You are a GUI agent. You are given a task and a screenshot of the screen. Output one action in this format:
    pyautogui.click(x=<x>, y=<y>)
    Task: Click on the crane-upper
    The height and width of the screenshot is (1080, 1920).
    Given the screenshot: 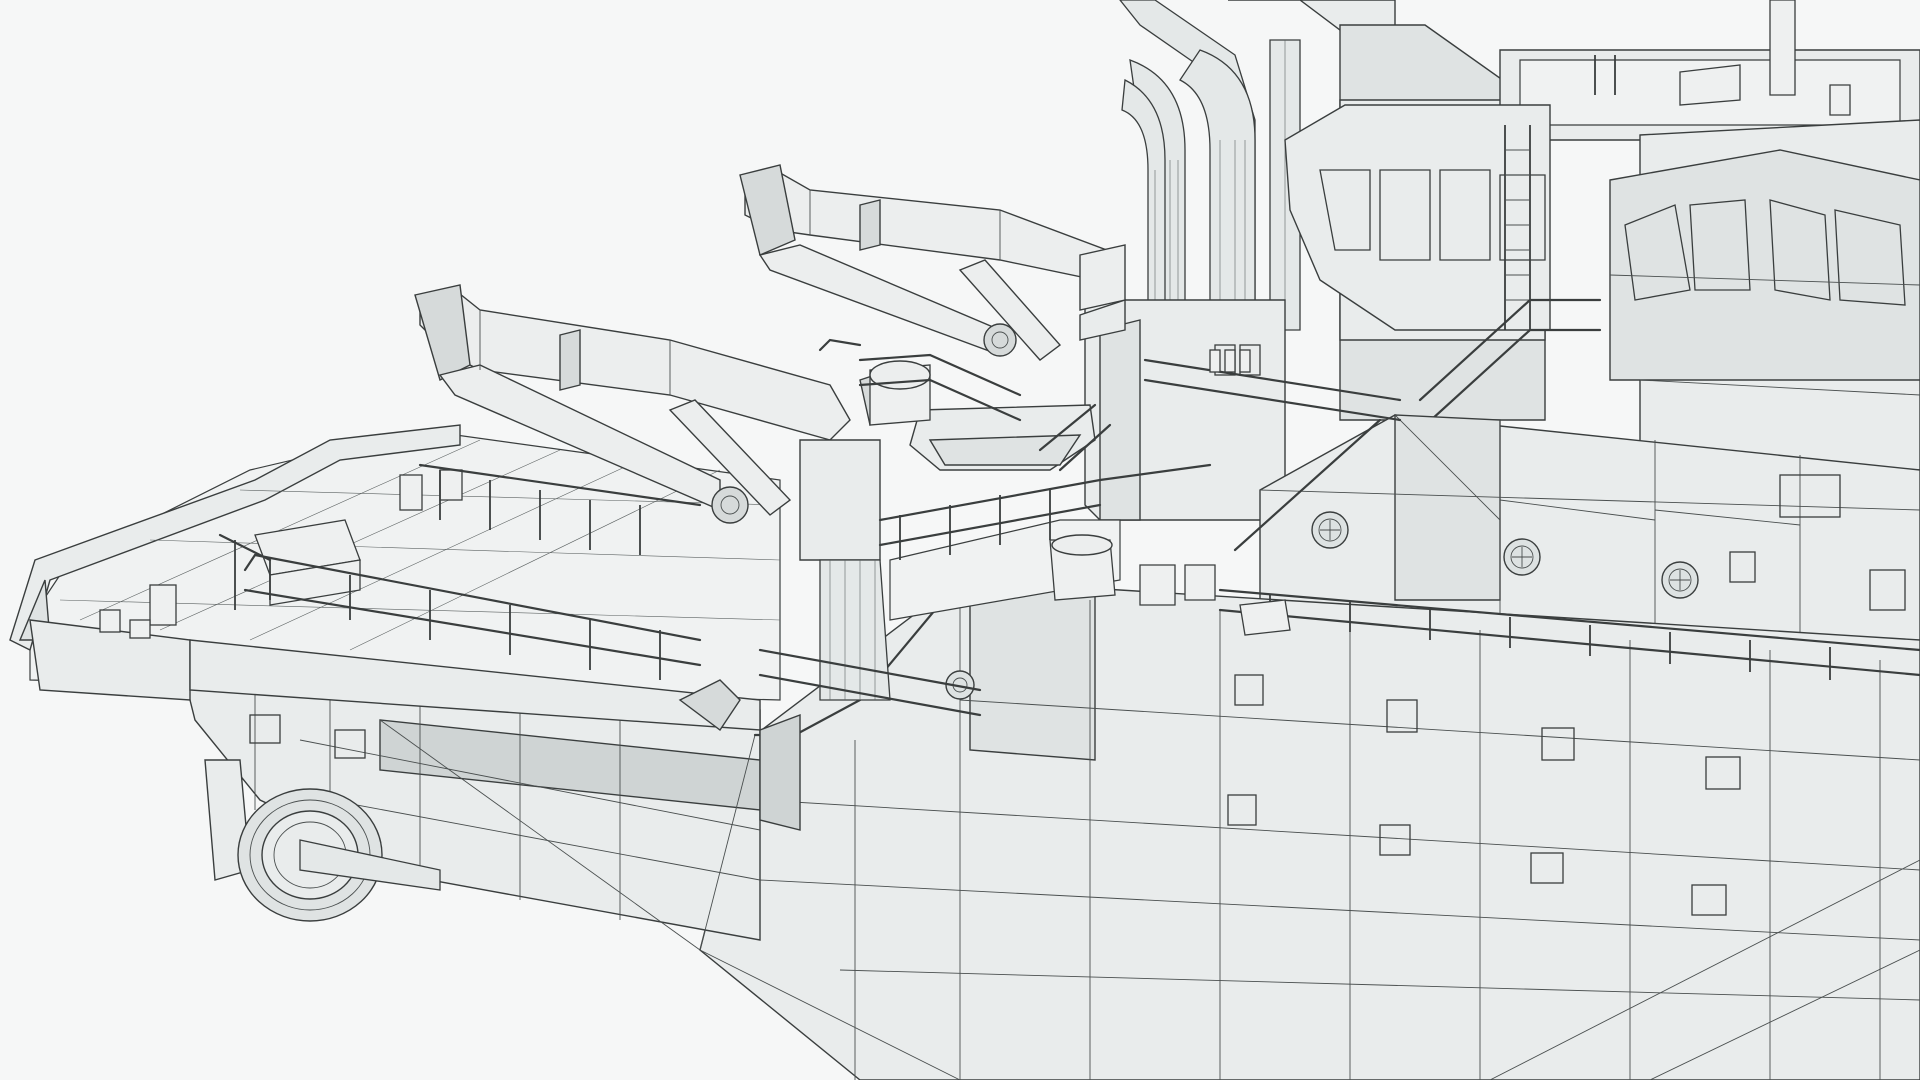 What is the action you would take?
    pyautogui.click(x=932, y=262)
    